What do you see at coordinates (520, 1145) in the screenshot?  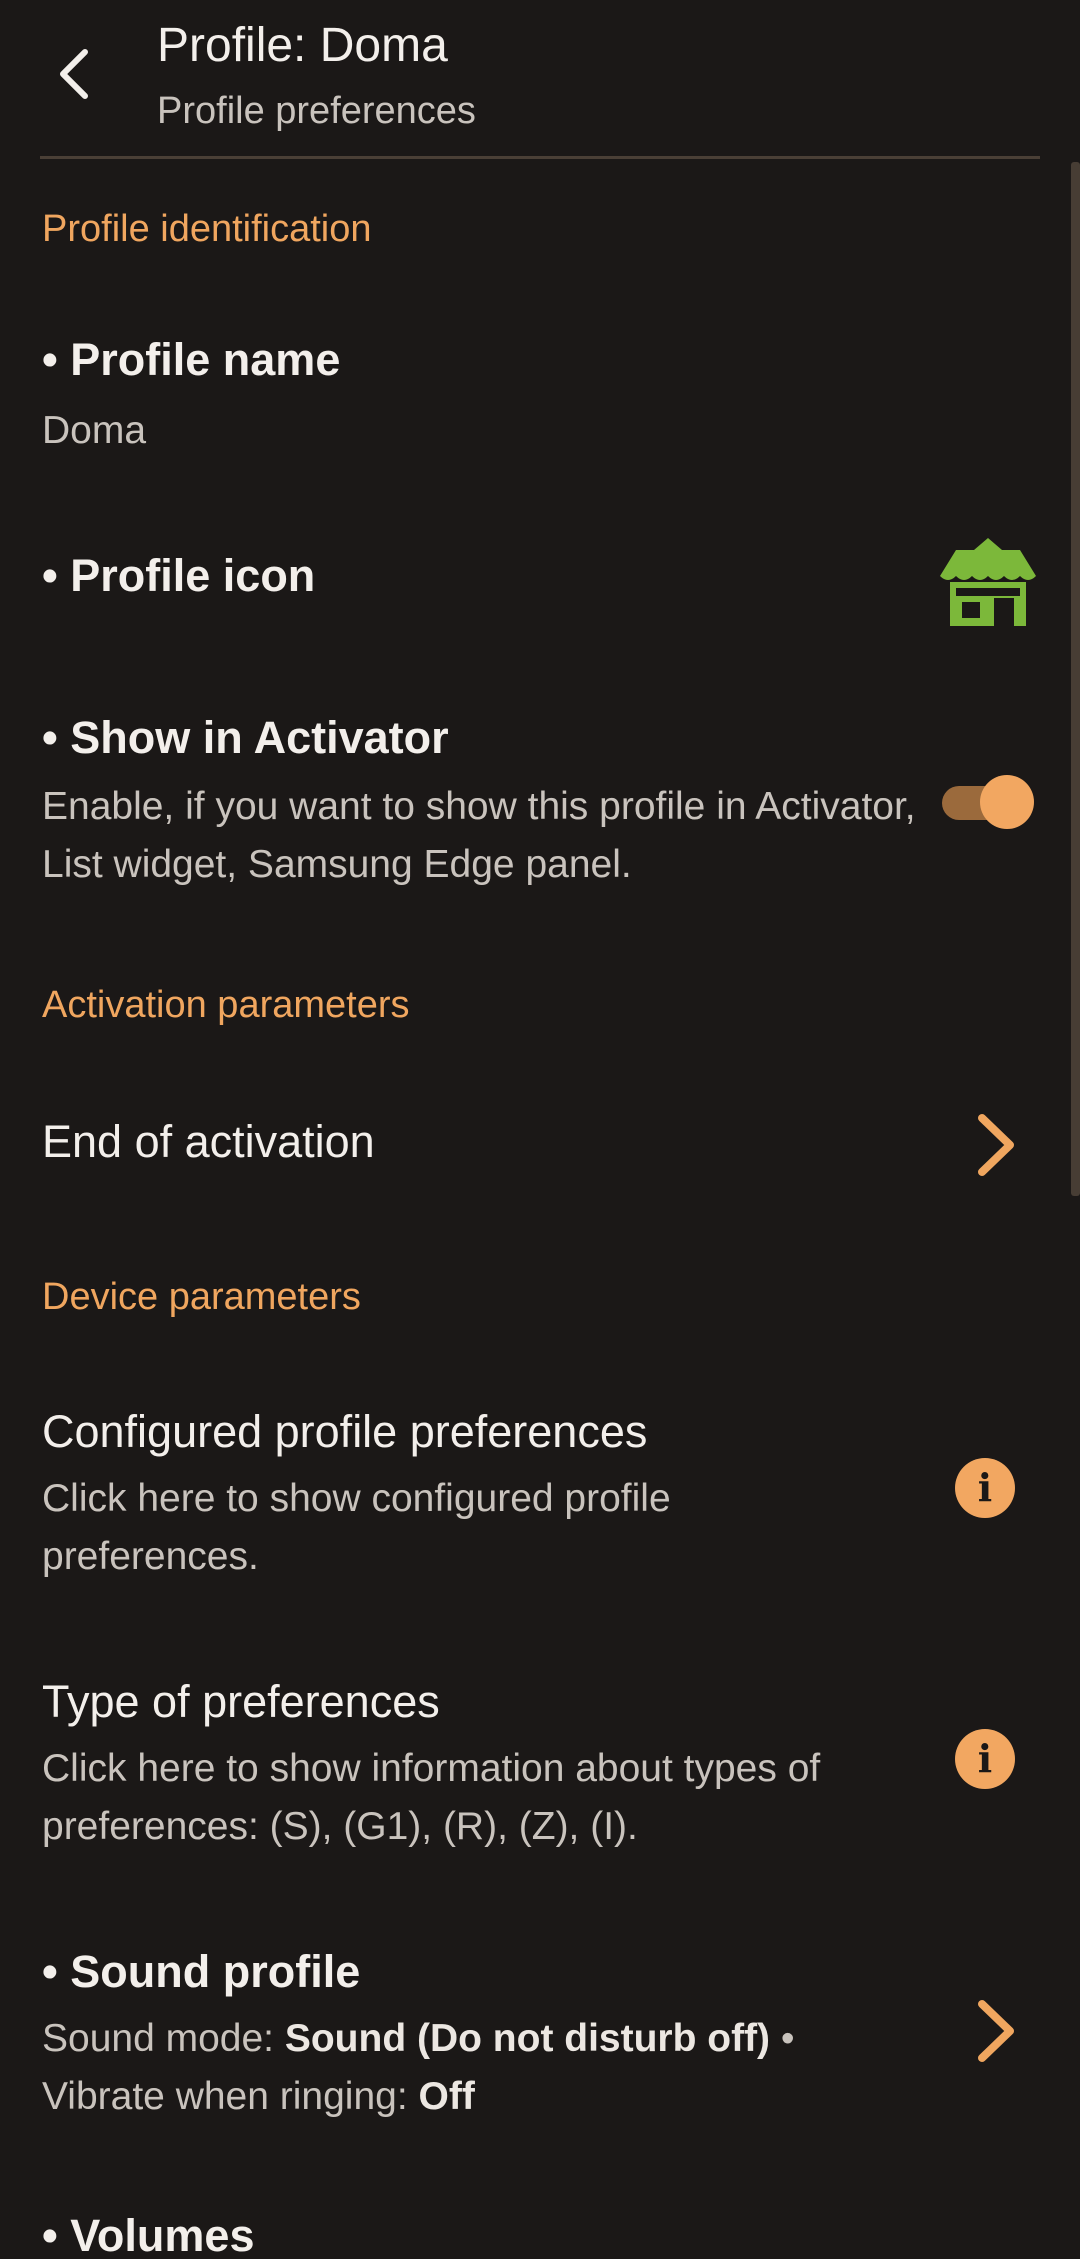 I see `end-of-activation-item: End of activation` at bounding box center [520, 1145].